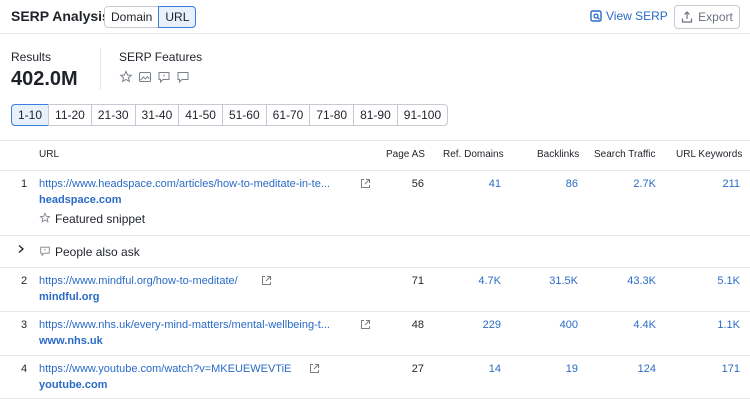 The width and height of the screenshot is (750, 400). Describe the element at coordinates (422, 115) in the screenshot. I see `page-91-100: 91-100` at that location.